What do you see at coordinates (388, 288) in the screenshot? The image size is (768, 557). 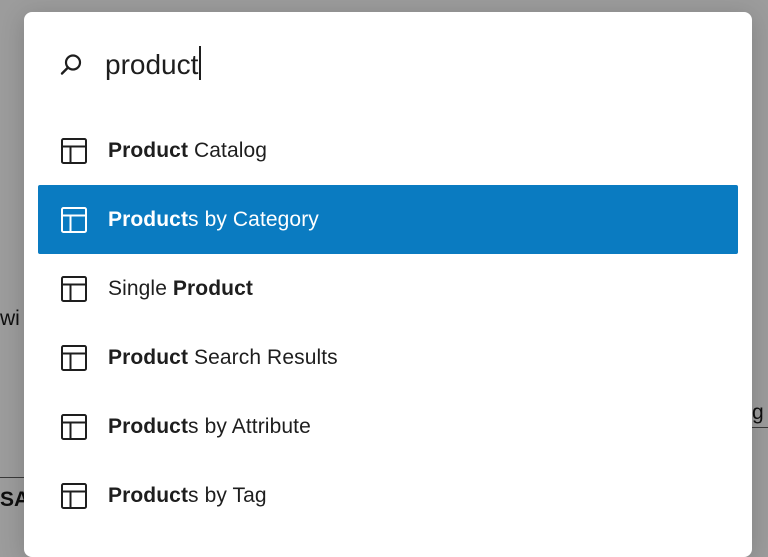 I see `result-item: Single Product` at bounding box center [388, 288].